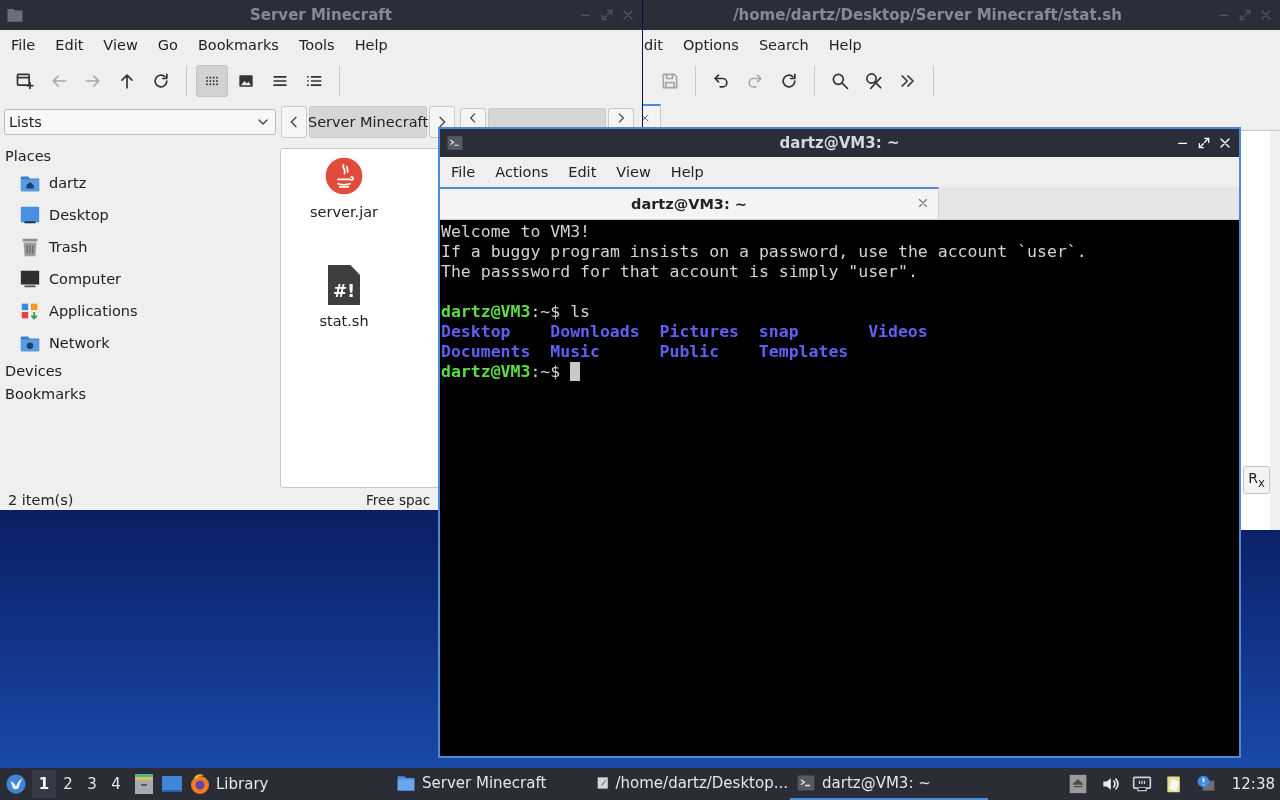 The height and width of the screenshot is (800, 1280). What do you see at coordinates (1256, 480) in the screenshot?
I see `symbol-button: R$_{x}$` at bounding box center [1256, 480].